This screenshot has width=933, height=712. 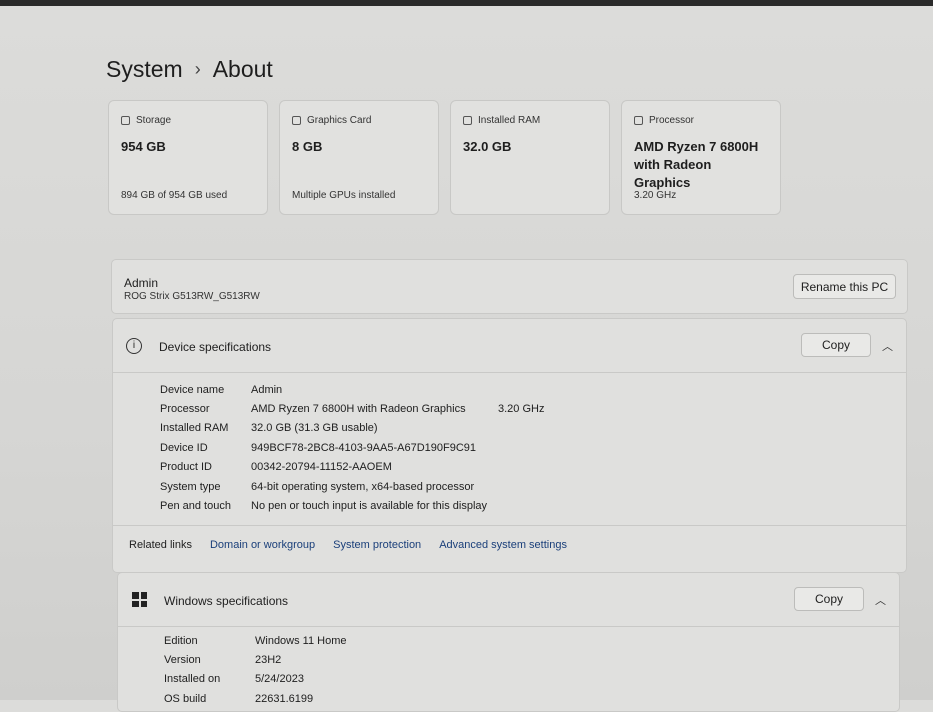 What do you see at coordinates (242, 69) in the screenshot?
I see `page-title: About` at bounding box center [242, 69].